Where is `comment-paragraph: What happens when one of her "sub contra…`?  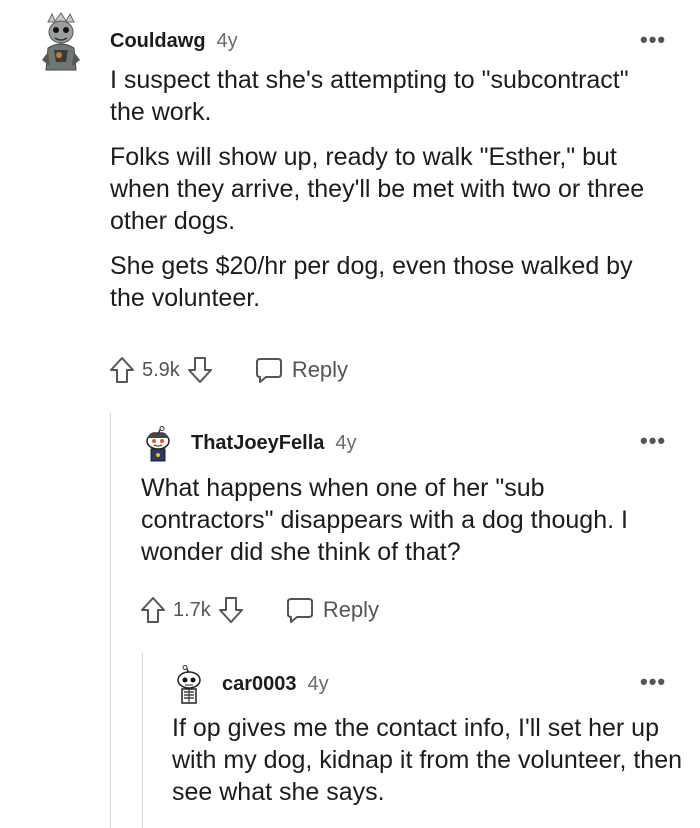 comment-paragraph: What happens when one of her "sub contra… is located at coordinates (384, 520).